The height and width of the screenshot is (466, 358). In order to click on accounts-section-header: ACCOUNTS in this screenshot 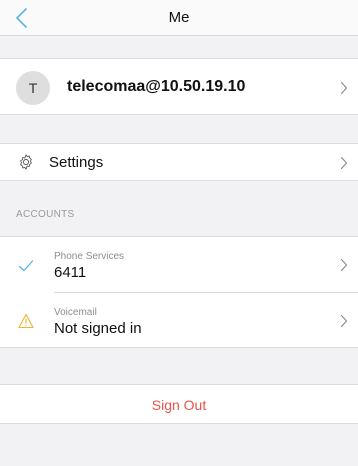, I will do `click(45, 214)`.